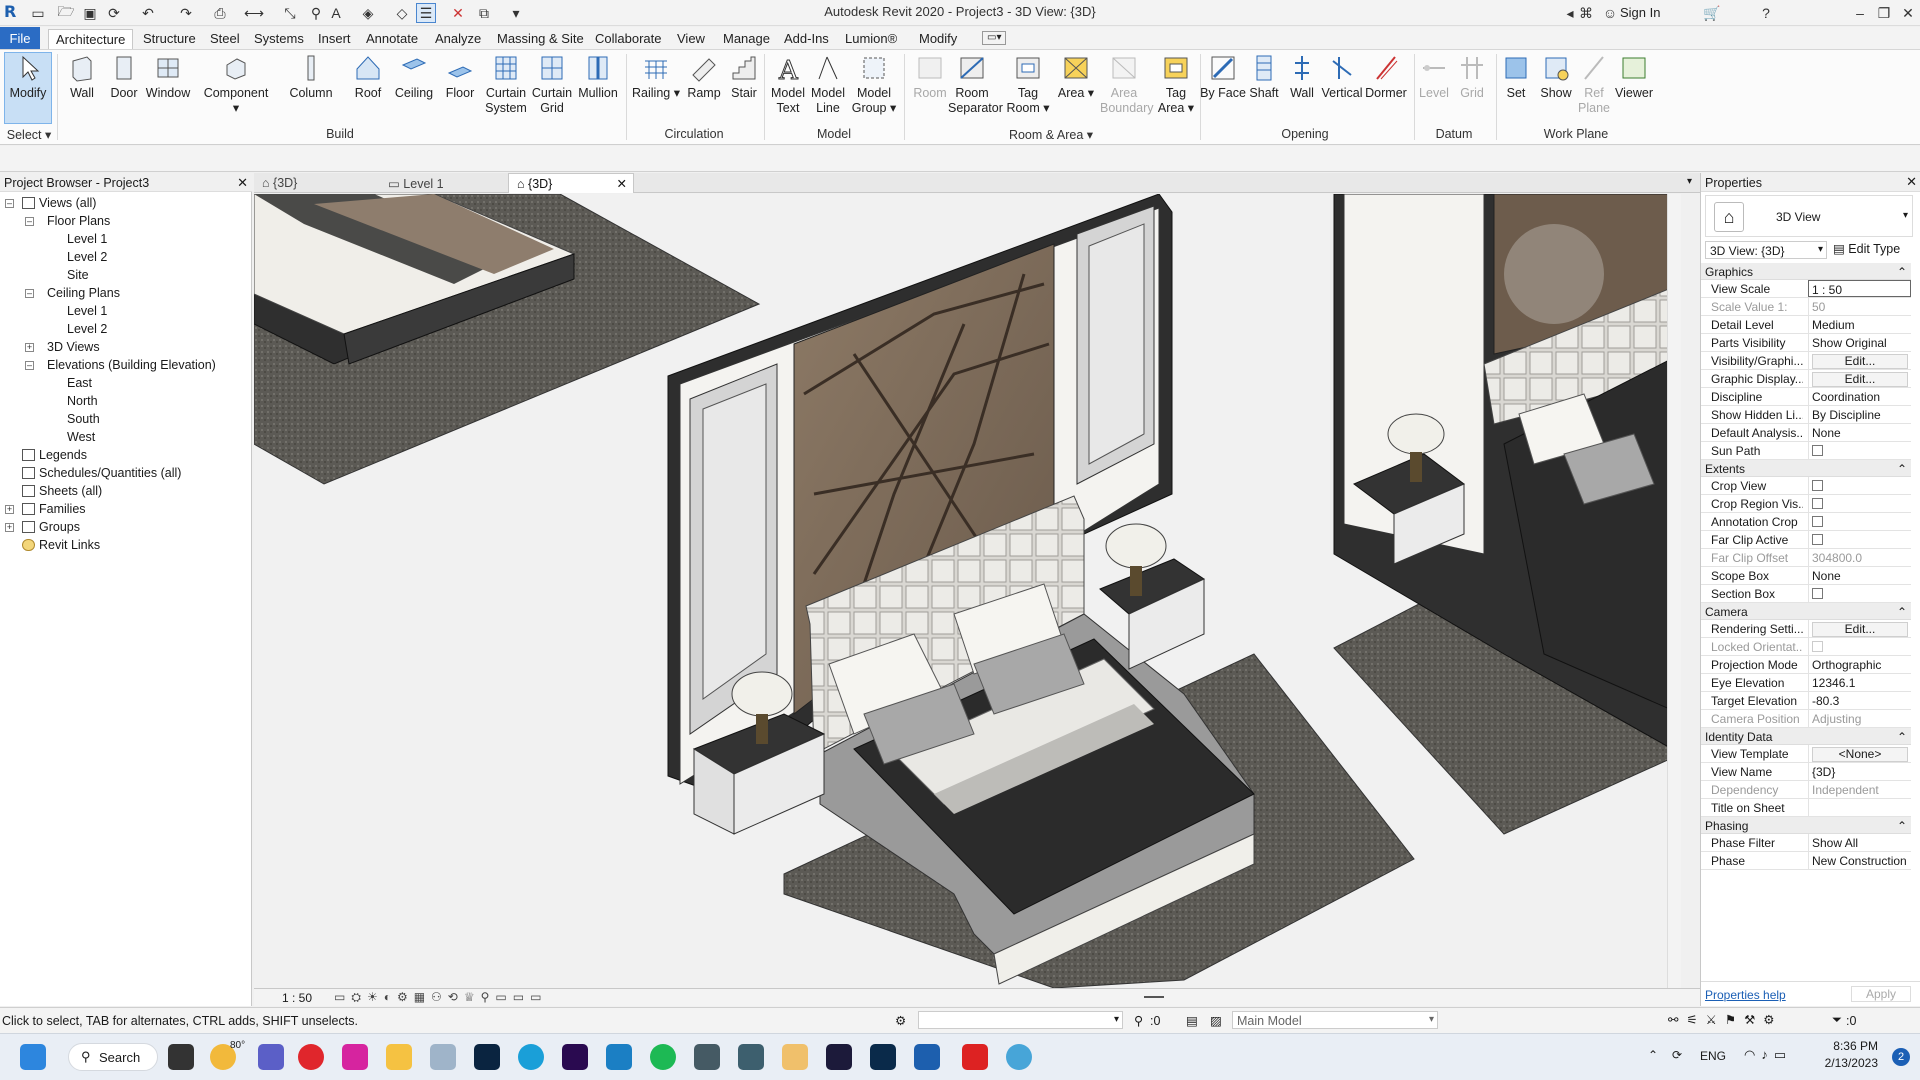 This screenshot has width=1920, height=1080. What do you see at coordinates (1806, 736) in the screenshot?
I see `group-identity-data: Identity Data ⌃` at bounding box center [1806, 736].